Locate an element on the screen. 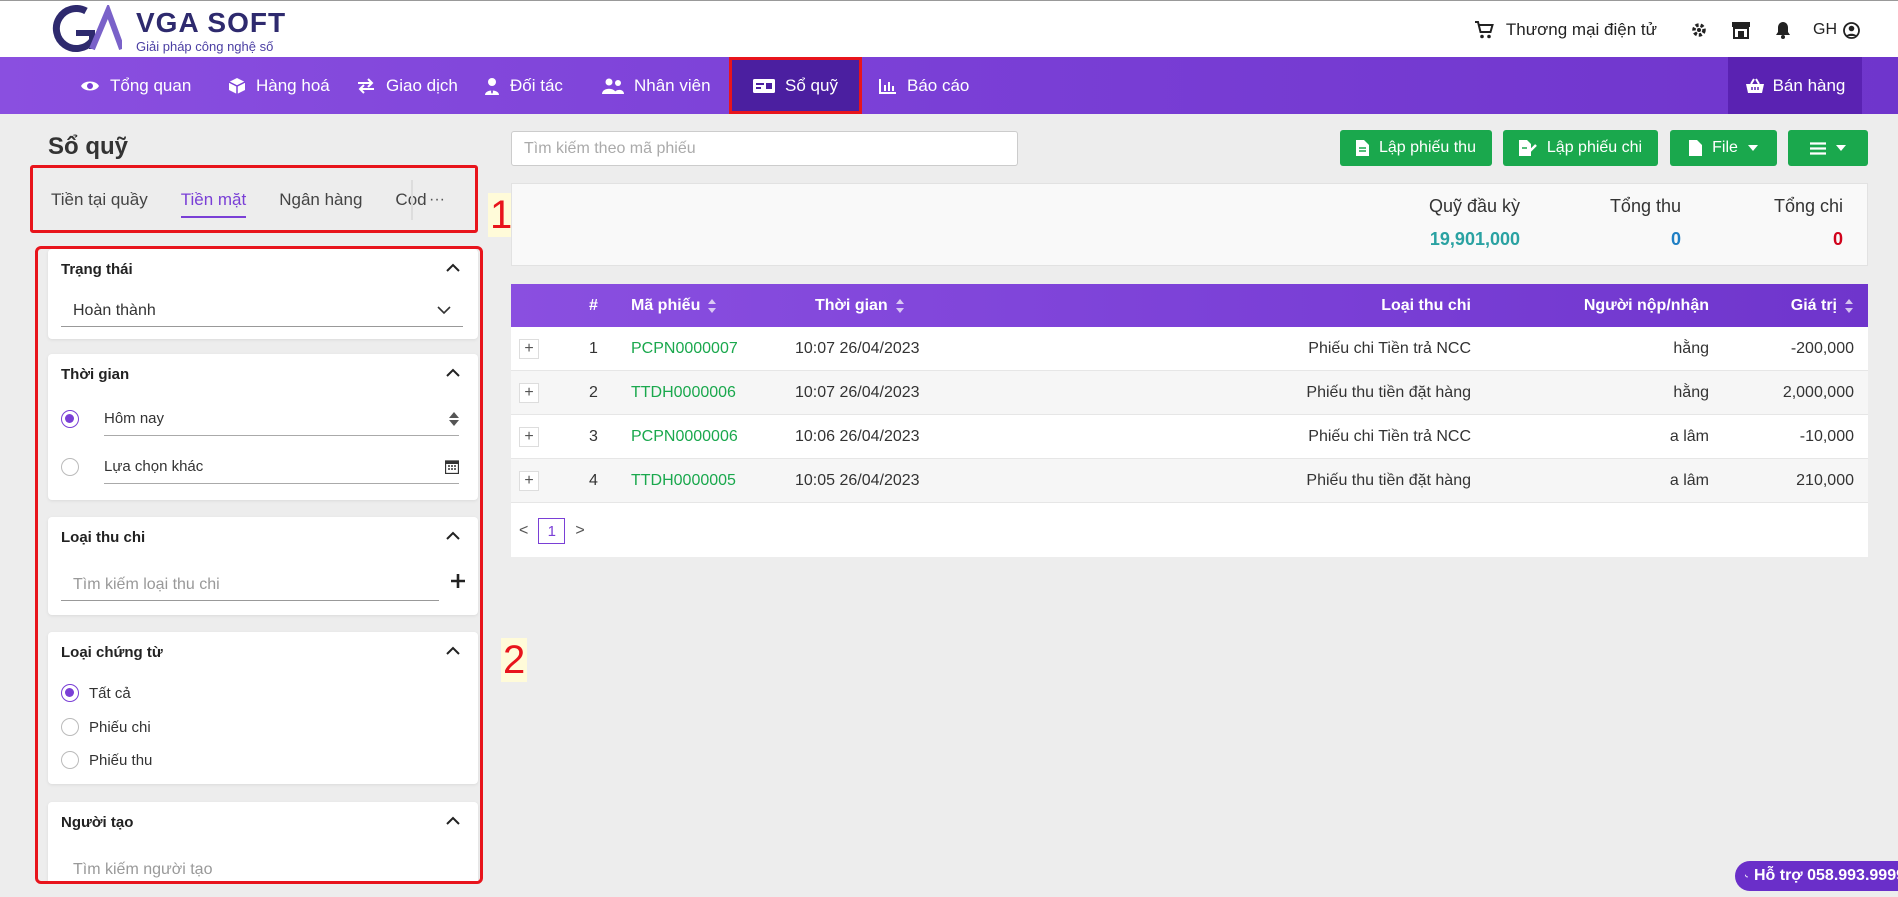 This screenshot has height=897, width=1898. voucher-option-all: Tất cả is located at coordinates (96, 693).